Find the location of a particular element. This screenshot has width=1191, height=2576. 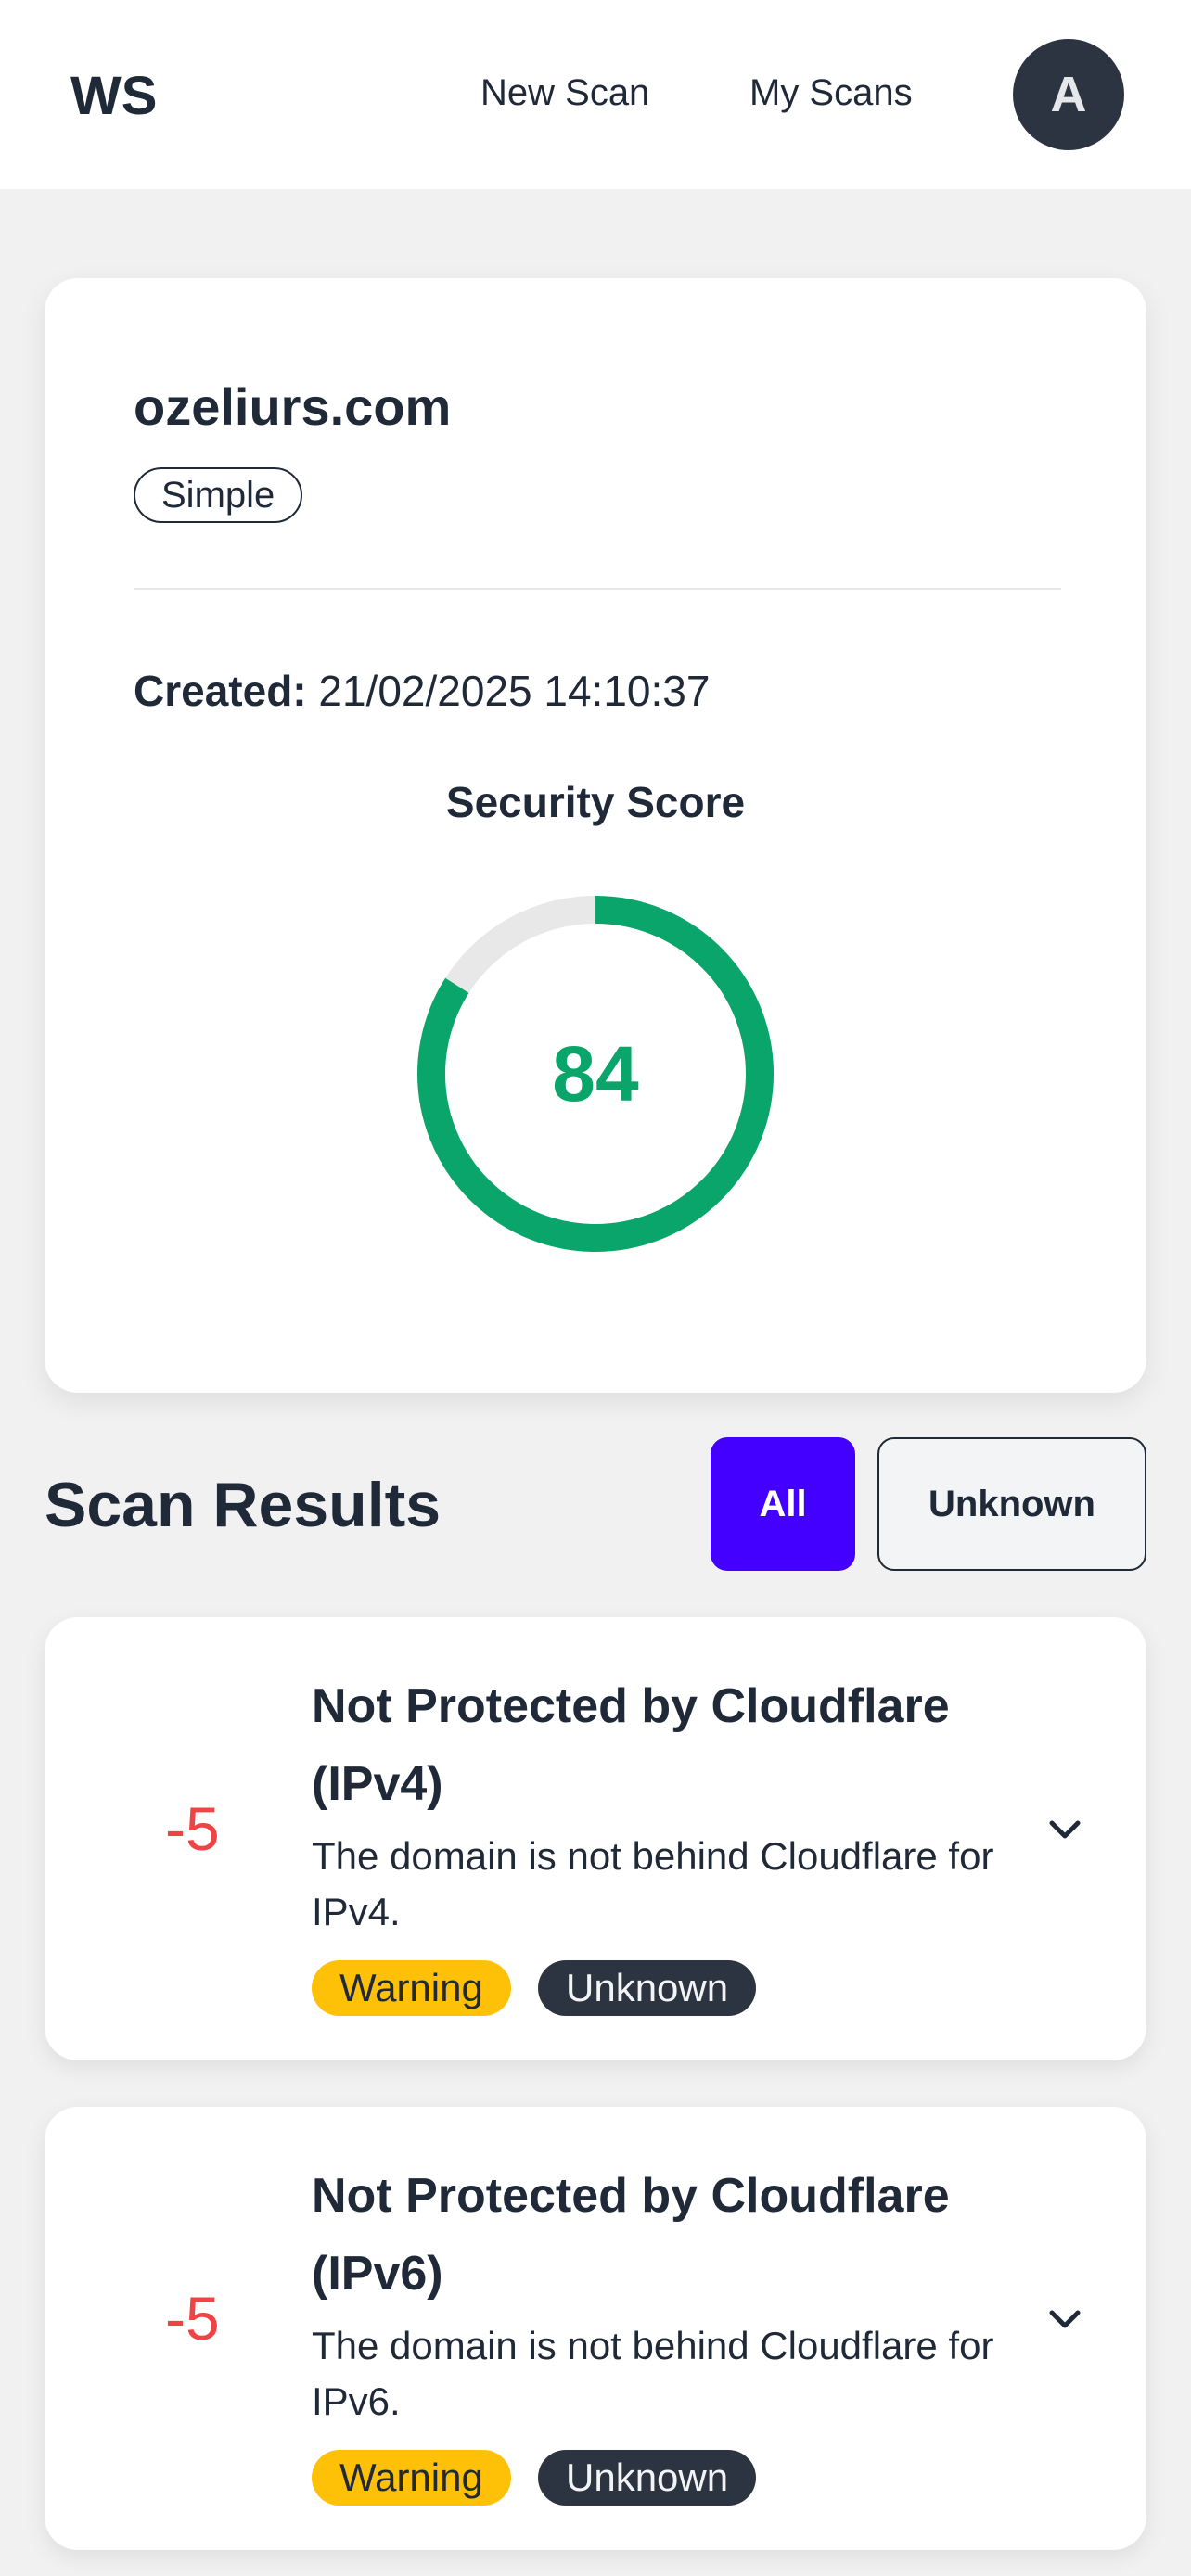

result-title: Not Protected by Cloudflare (IPv4) is located at coordinates (631, 1745).